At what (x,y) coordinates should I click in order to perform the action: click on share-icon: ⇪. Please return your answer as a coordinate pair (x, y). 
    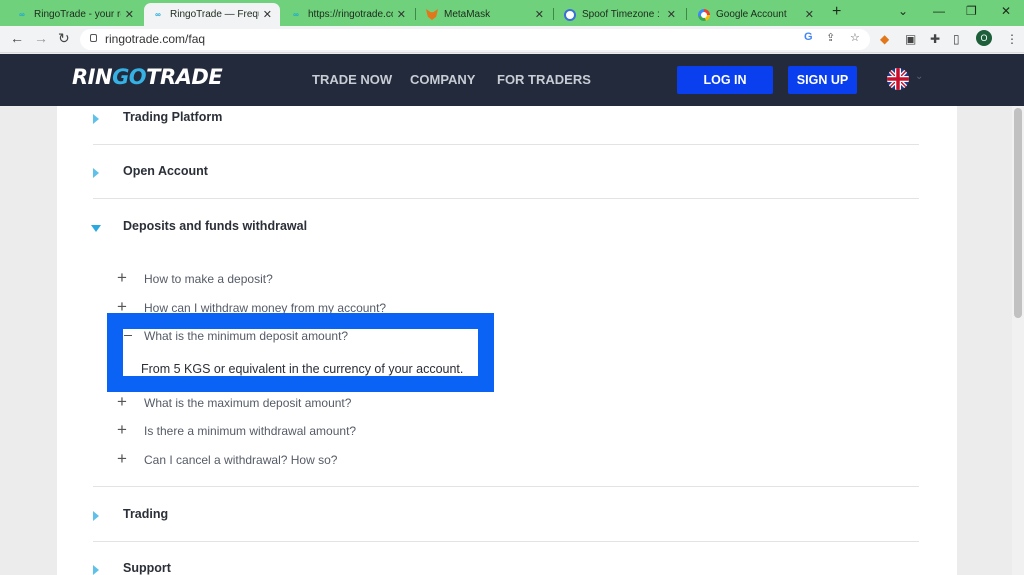
    Looking at the image, I should click on (830, 37).